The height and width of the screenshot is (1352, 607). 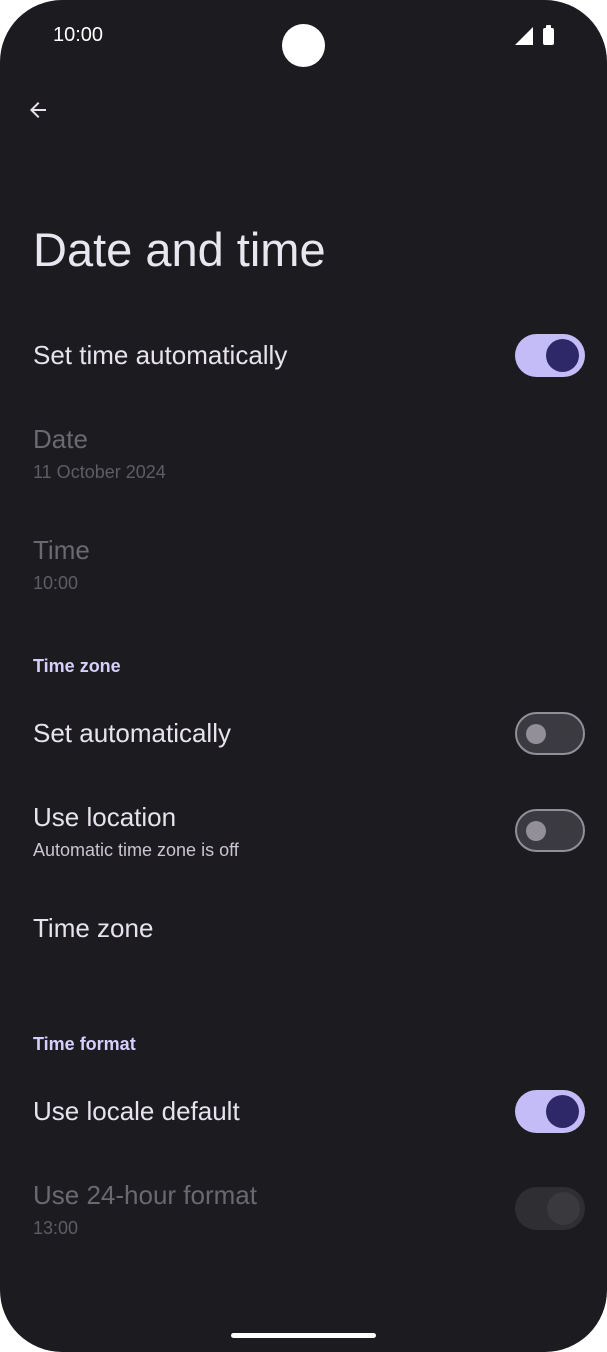 What do you see at coordinates (303, 930) in the screenshot?
I see `time-zone-row: Time zone` at bounding box center [303, 930].